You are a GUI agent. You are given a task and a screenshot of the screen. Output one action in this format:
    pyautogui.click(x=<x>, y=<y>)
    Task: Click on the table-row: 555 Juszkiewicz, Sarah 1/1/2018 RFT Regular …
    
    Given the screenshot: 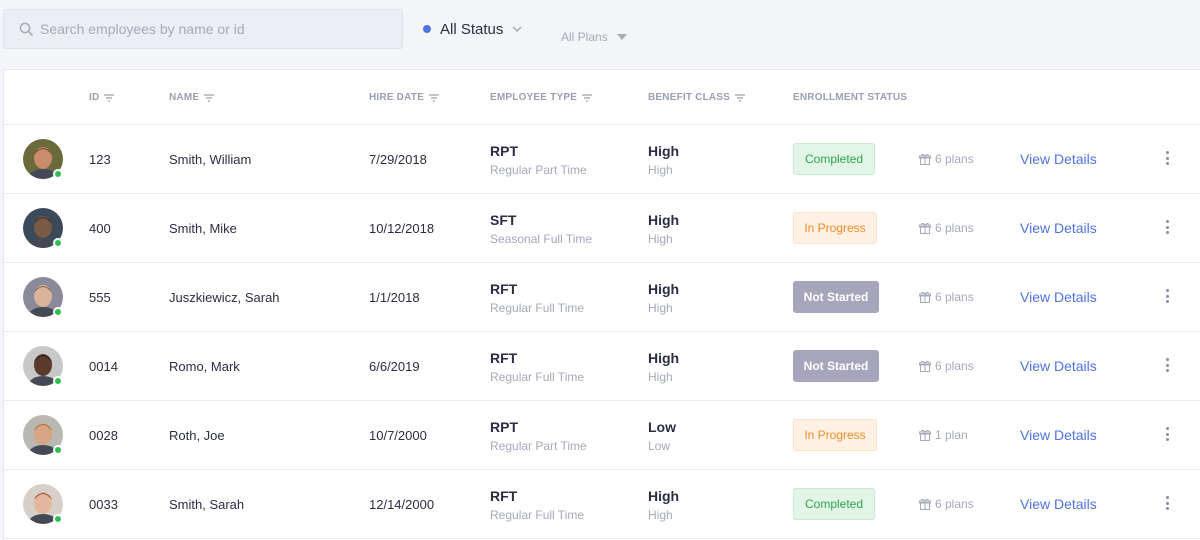 What is the action you would take?
    pyautogui.click(x=602, y=297)
    